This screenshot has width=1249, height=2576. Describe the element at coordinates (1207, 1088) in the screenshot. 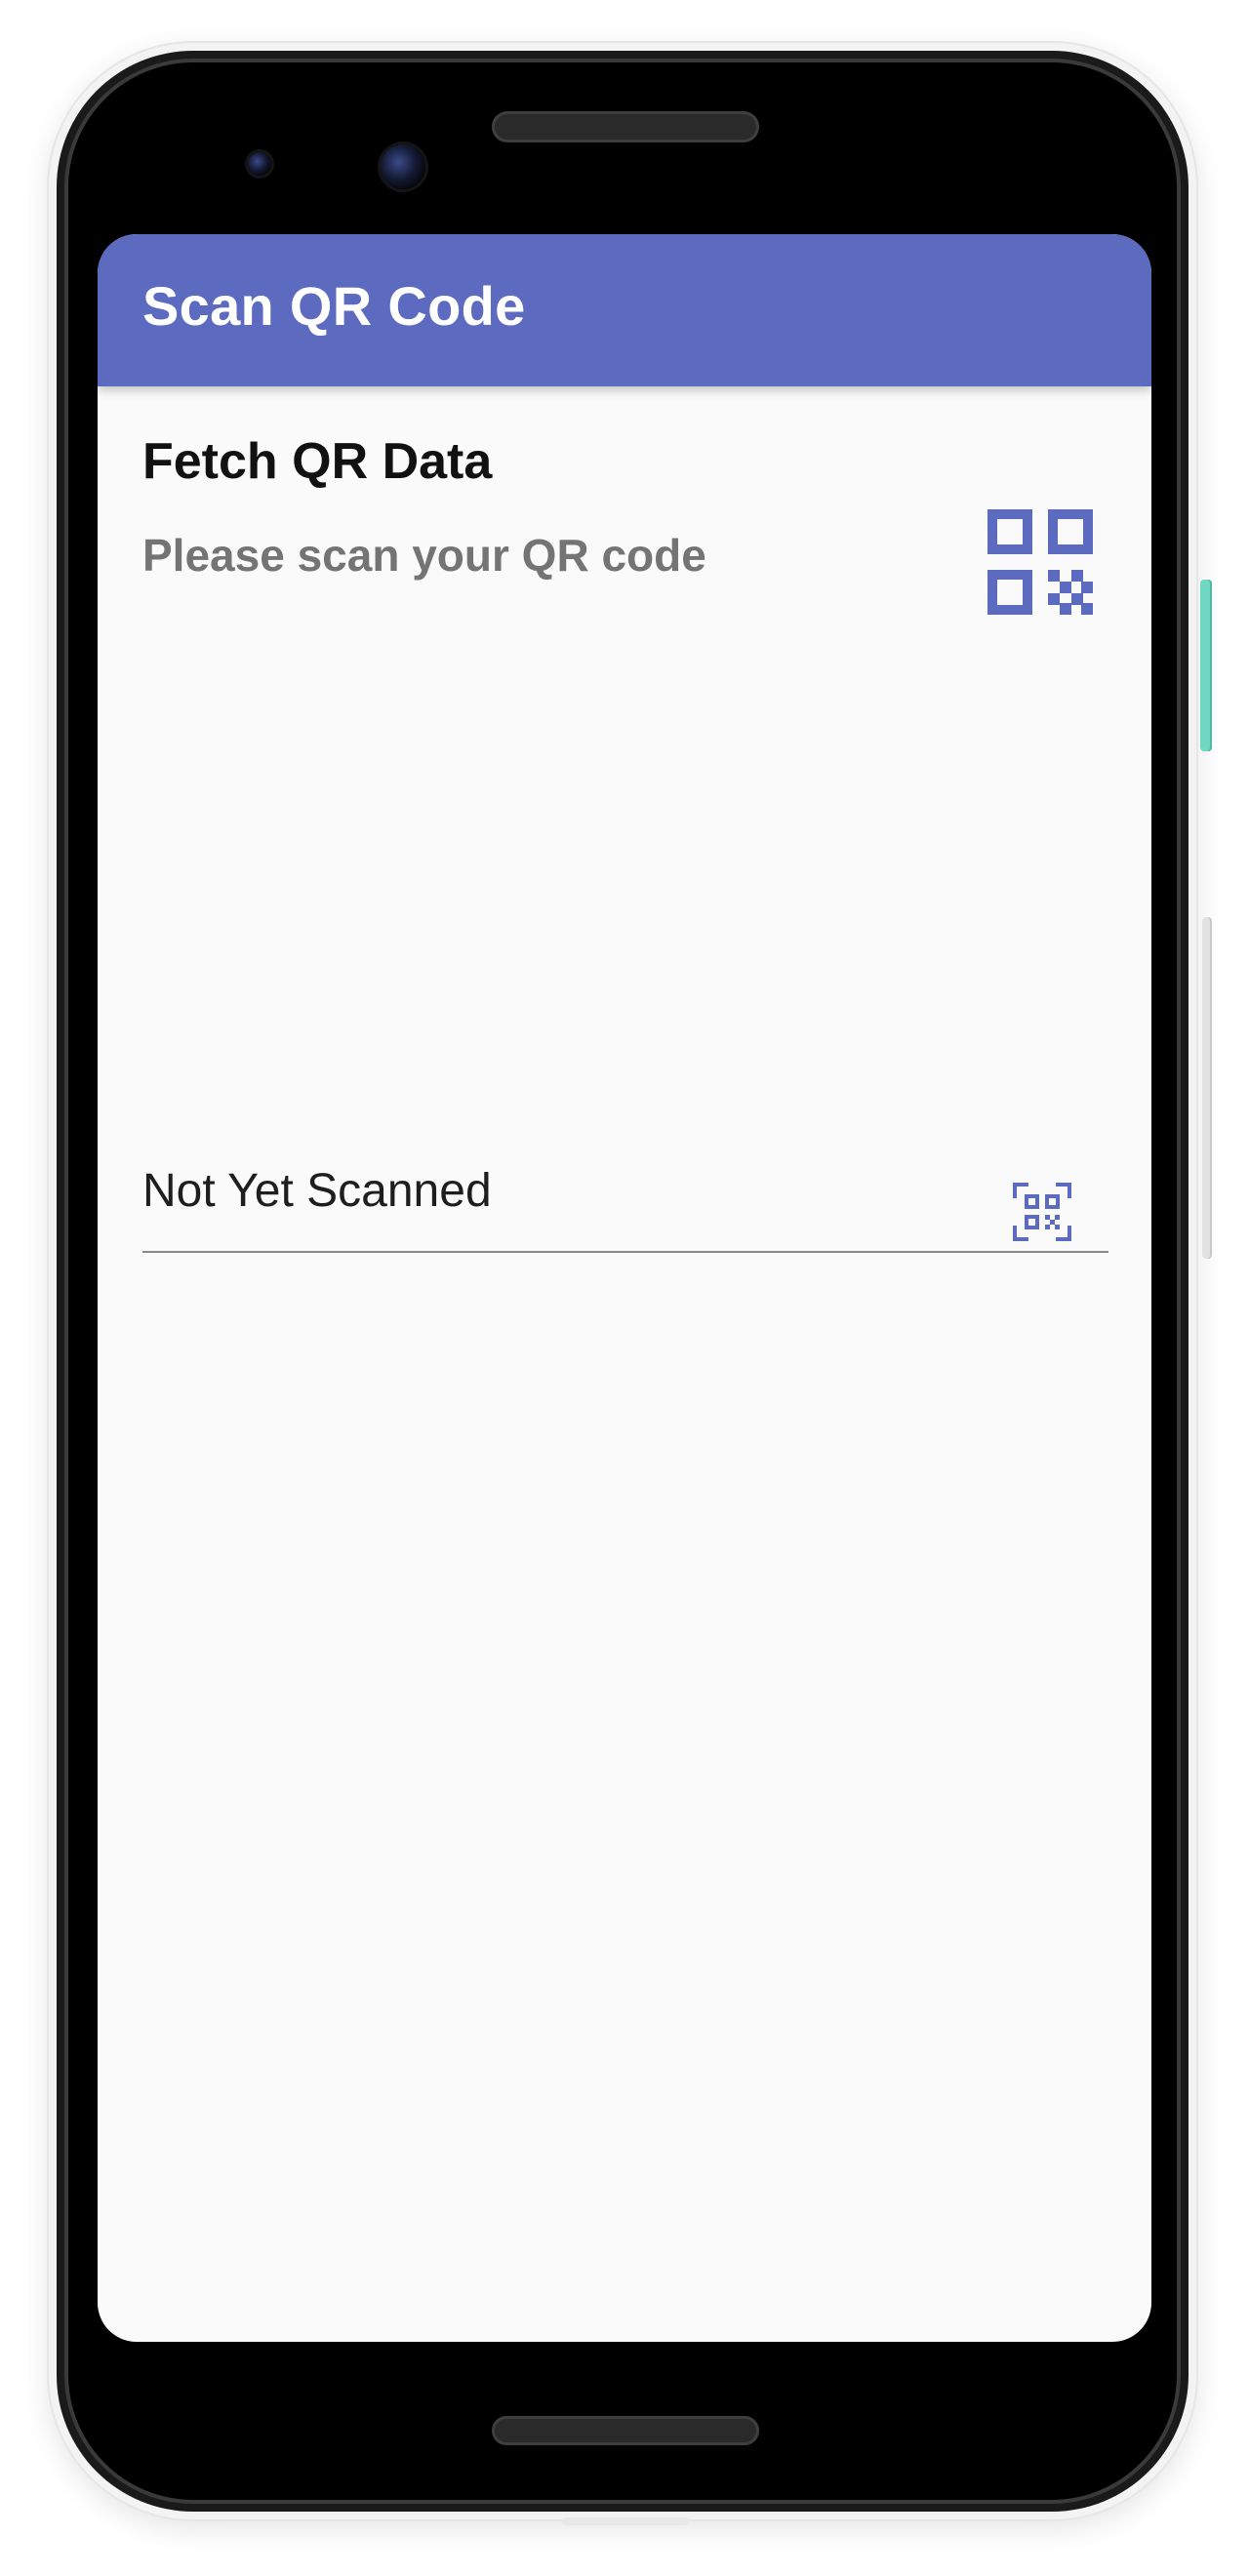

I see `volume-button` at that location.